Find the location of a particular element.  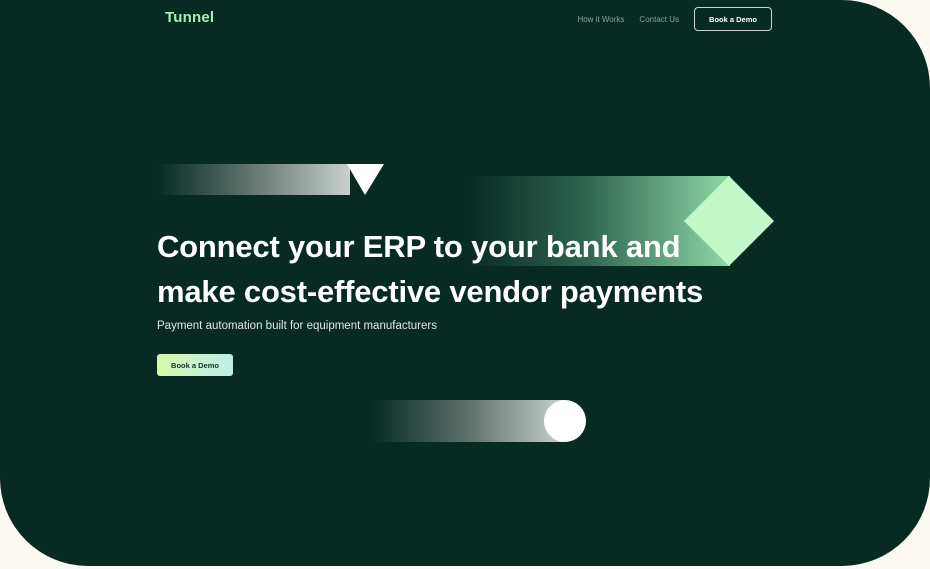

logo: Tunnel is located at coordinates (189, 17).